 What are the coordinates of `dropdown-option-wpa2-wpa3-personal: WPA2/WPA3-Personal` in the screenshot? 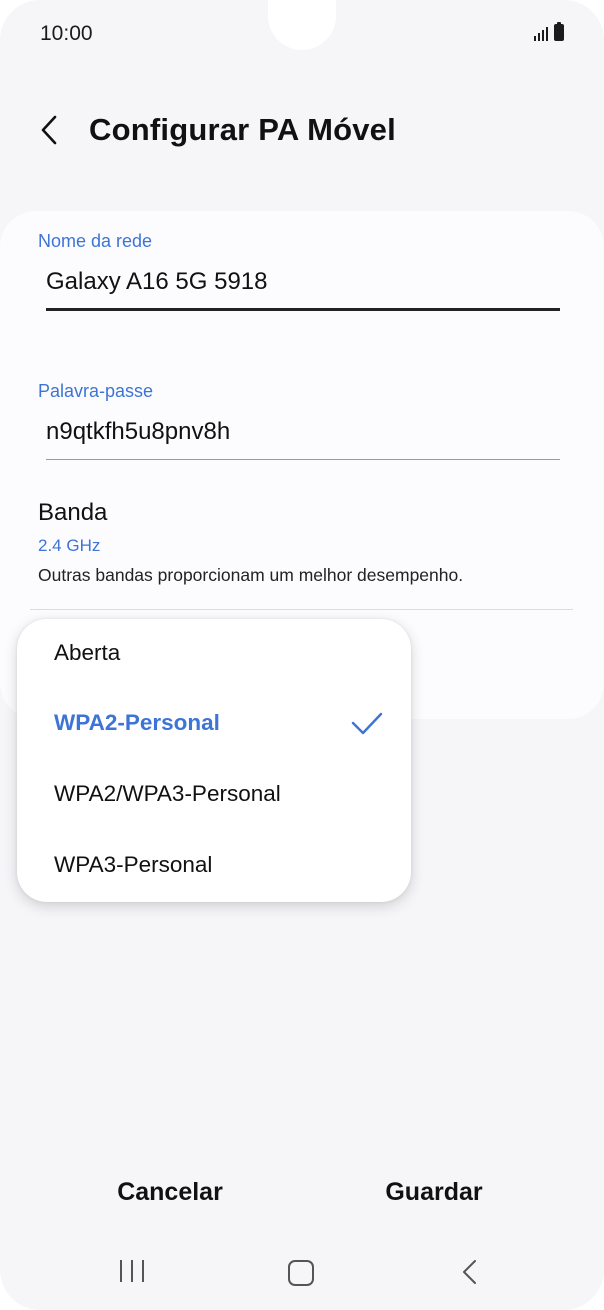 It's located at (214, 796).